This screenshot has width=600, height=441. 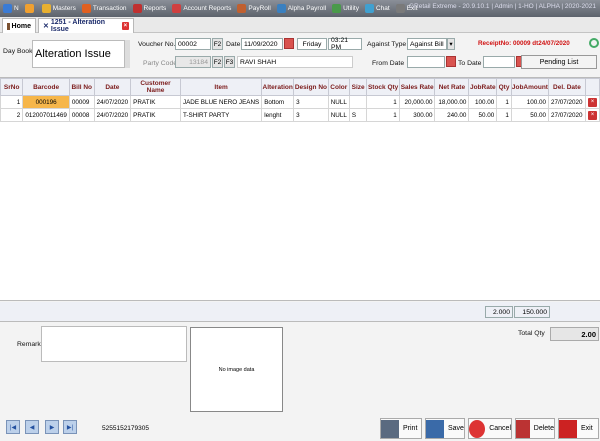 What do you see at coordinates (149, 8) in the screenshot?
I see `menu-item-reports: Reports` at bounding box center [149, 8].